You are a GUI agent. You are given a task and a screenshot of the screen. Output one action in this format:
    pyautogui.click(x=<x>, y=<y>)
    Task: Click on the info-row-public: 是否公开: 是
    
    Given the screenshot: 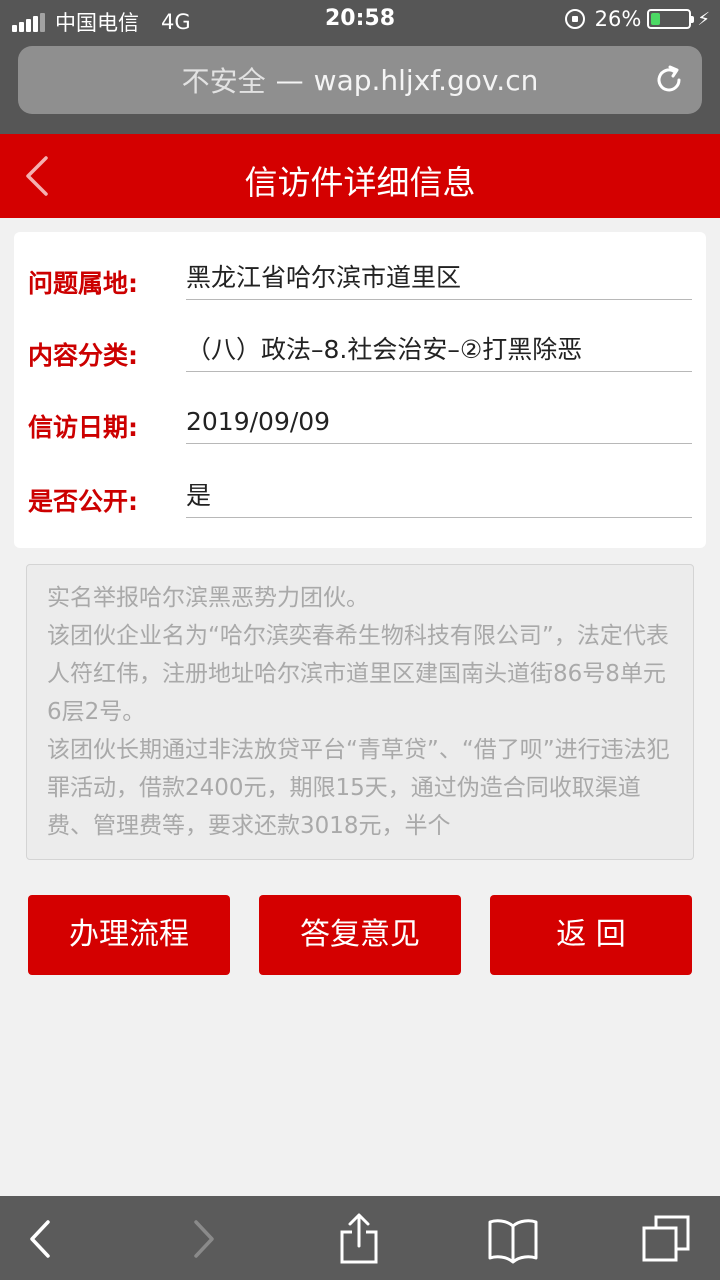 What is the action you would take?
    pyautogui.click(x=360, y=485)
    